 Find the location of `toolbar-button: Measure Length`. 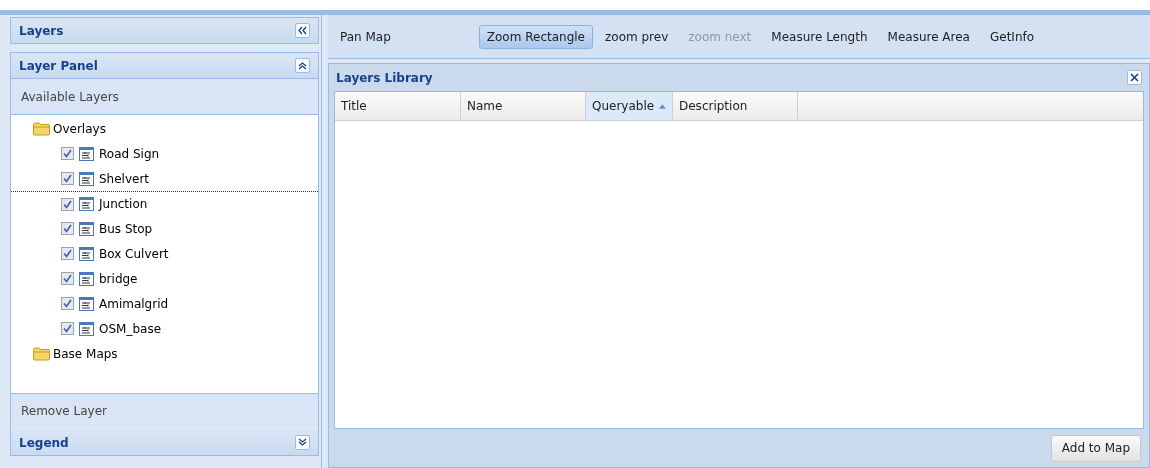

toolbar-button: Measure Length is located at coordinates (819, 36).